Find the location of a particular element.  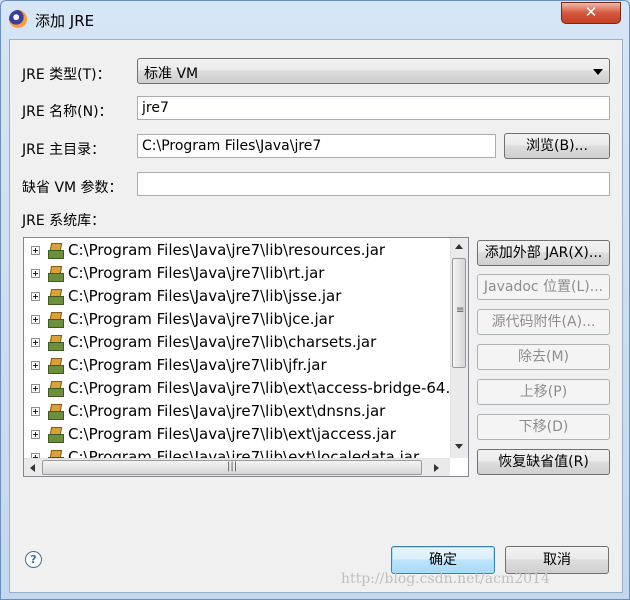

jre-libraries-label: JRE 系统库： is located at coordinates (64, 221).